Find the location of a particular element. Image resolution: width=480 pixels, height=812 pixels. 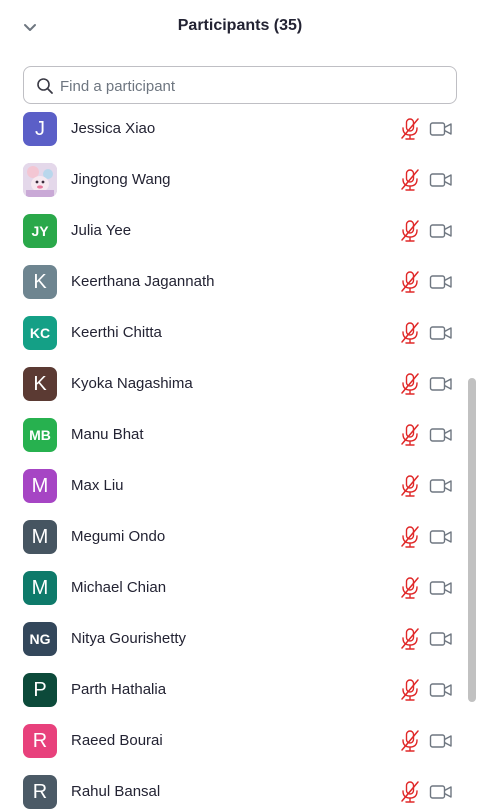

avatar: KC is located at coordinates (40, 333).